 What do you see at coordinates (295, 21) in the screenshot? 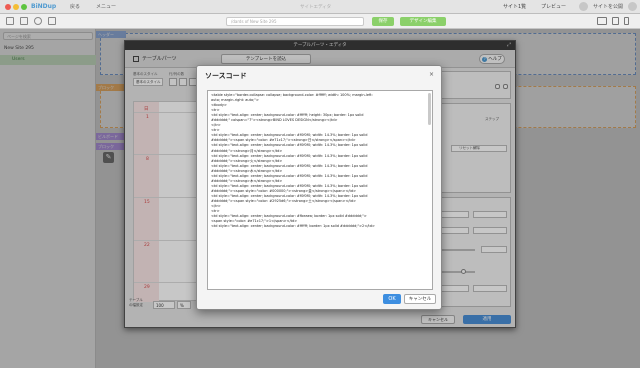
I see `page-path-field: /dards of New Site 295` at bounding box center [295, 21].